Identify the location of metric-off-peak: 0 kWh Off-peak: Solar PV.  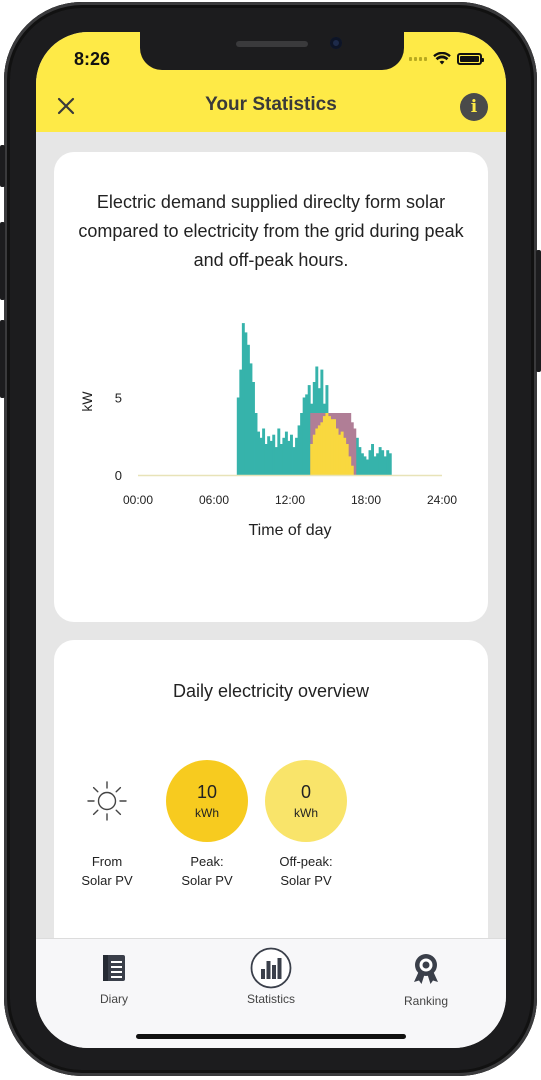
(306, 825).